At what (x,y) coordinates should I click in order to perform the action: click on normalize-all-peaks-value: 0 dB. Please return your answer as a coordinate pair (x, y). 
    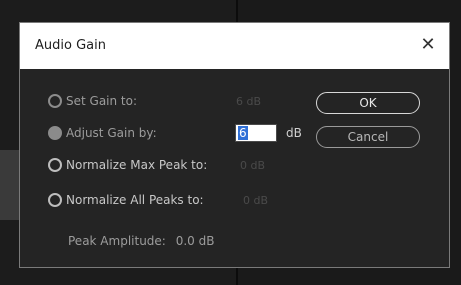
    Looking at the image, I should click on (256, 200).